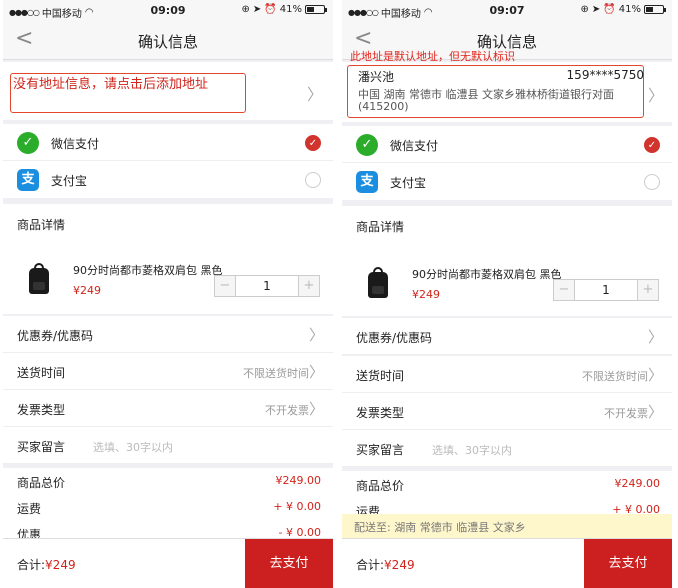 This screenshot has height=588, width=678. Describe the element at coordinates (290, 9) in the screenshot. I see `battery-label: 41%` at that location.